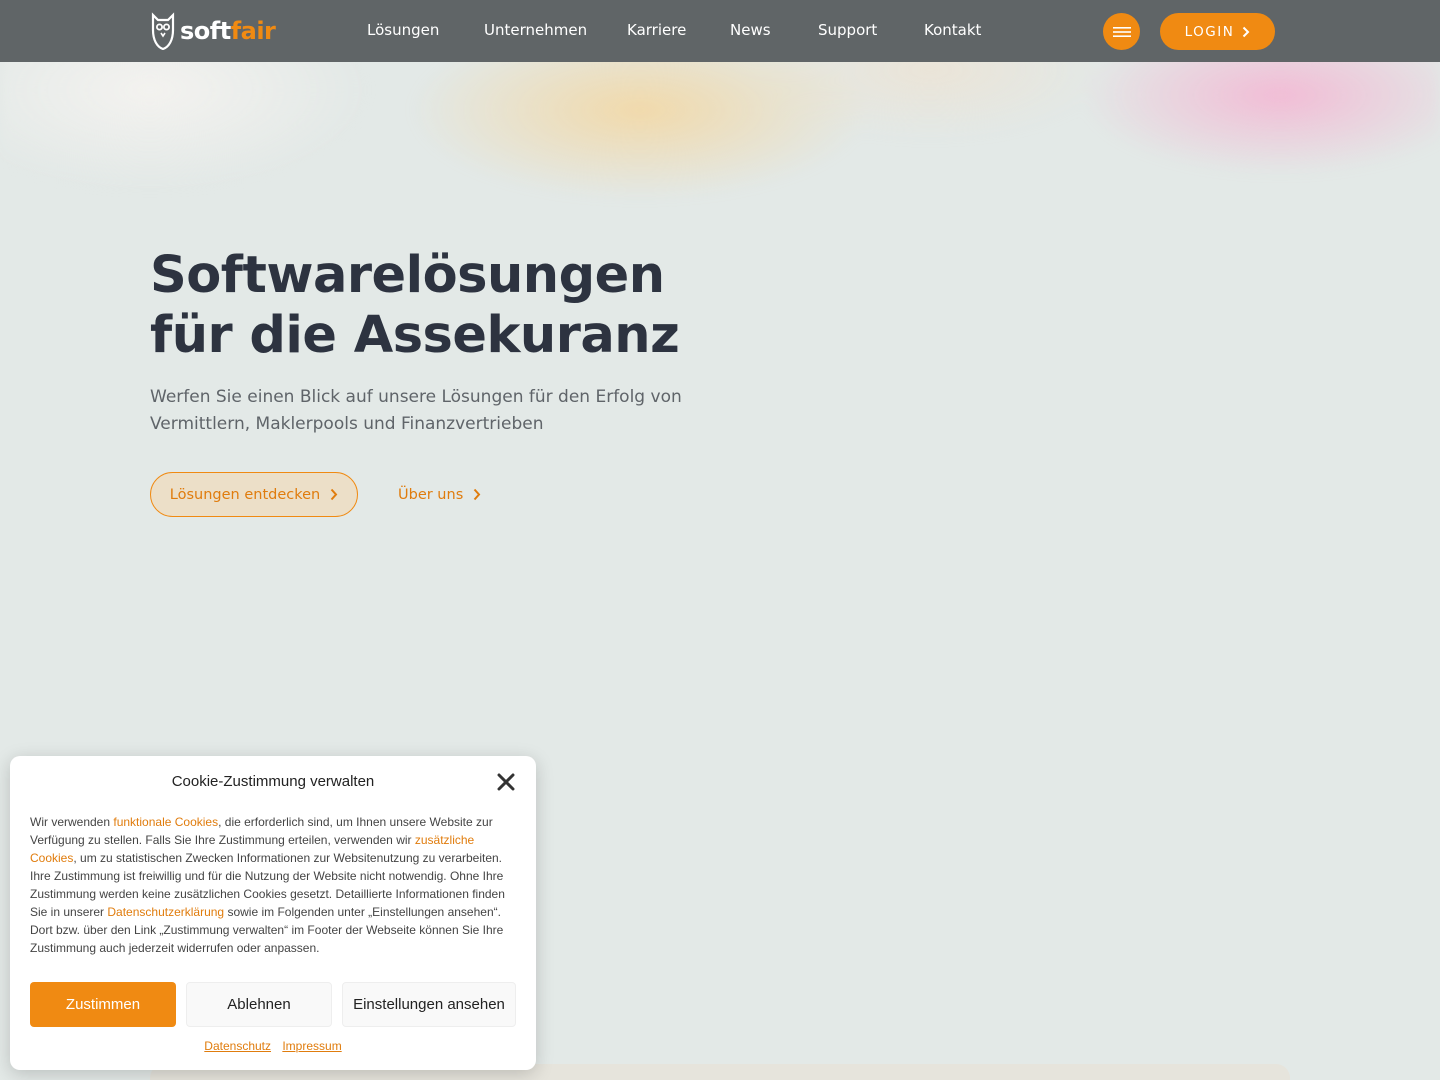 The height and width of the screenshot is (1080, 1440). Describe the element at coordinates (273, 1046) in the screenshot. I see `cookie-dialog-links: Datenschutz Impressum` at that location.